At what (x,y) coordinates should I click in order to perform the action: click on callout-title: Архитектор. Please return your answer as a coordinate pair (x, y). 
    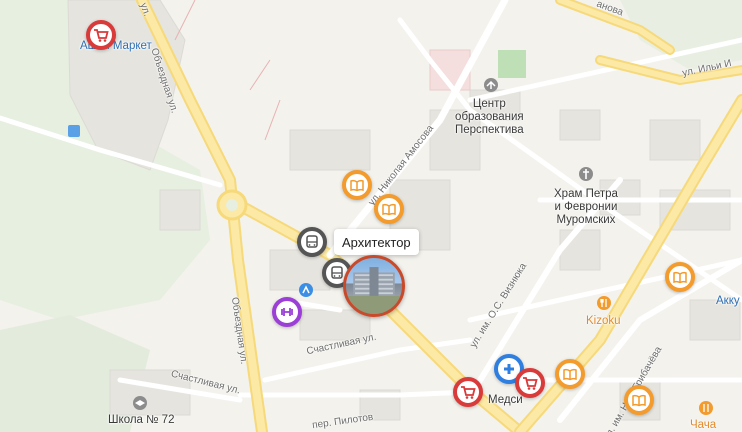
    Looking at the image, I should click on (376, 242).